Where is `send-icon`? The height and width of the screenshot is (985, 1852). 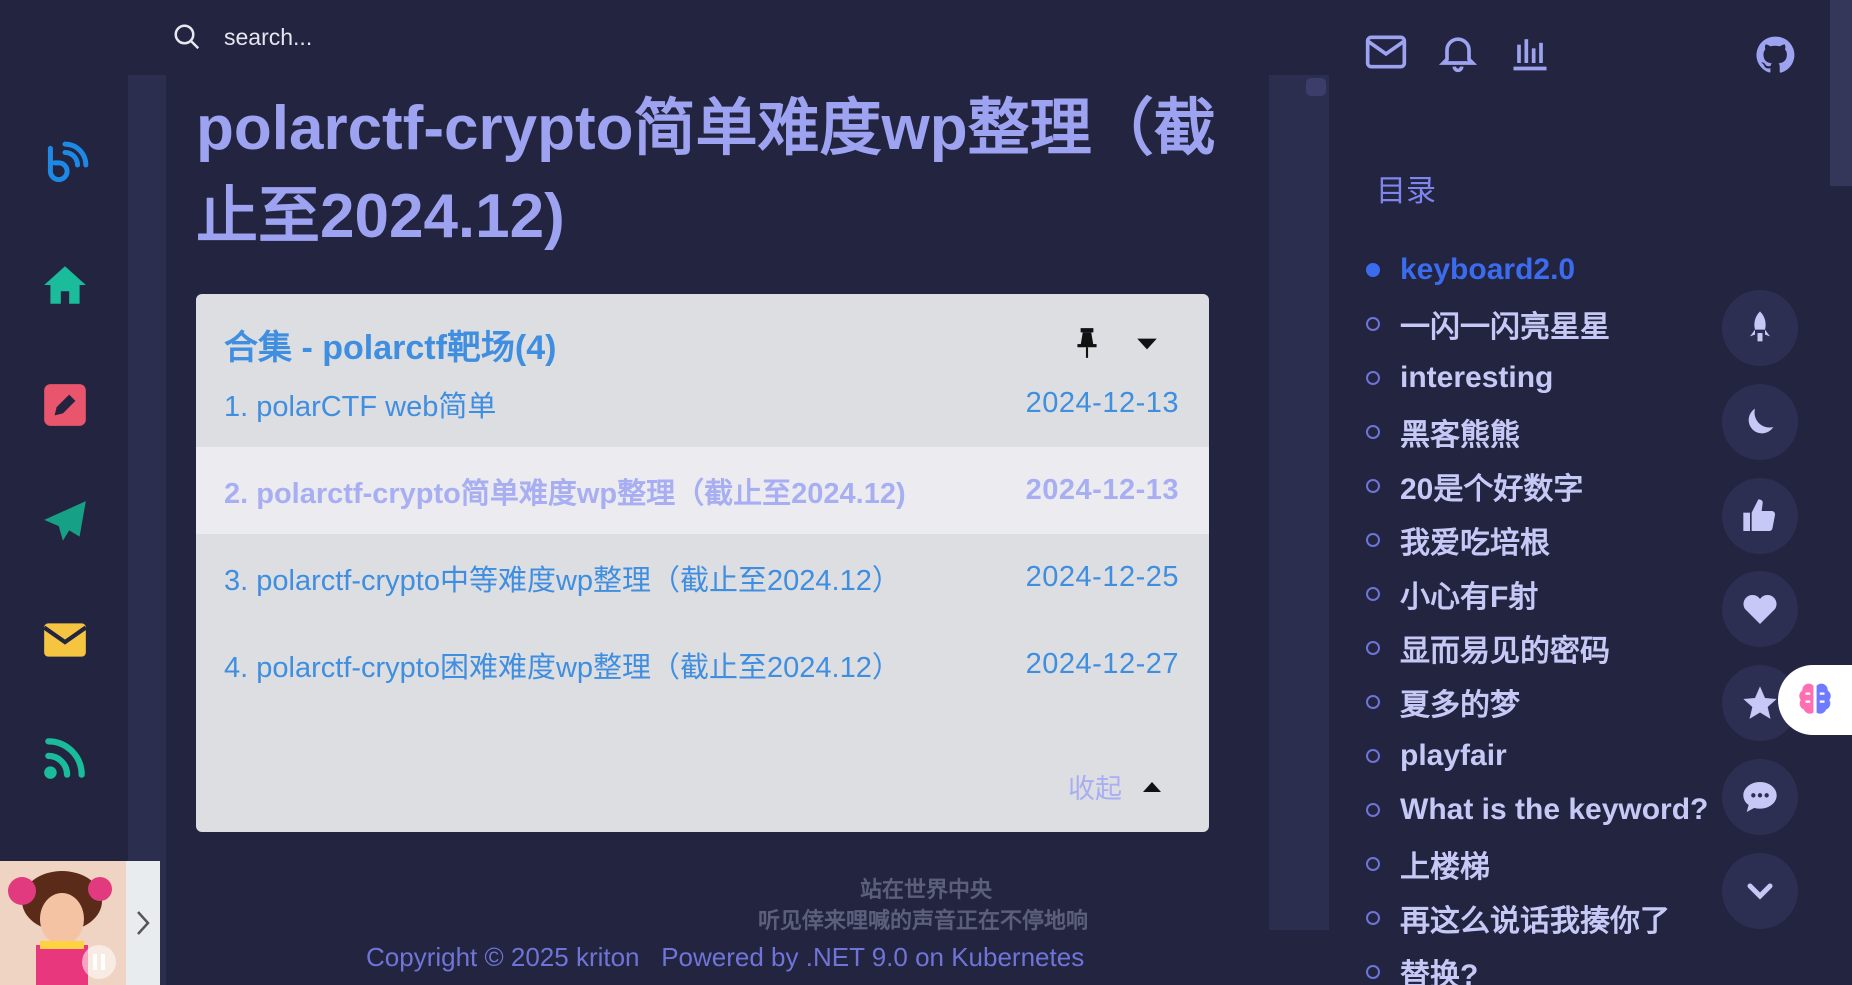
send-icon is located at coordinates (65, 522).